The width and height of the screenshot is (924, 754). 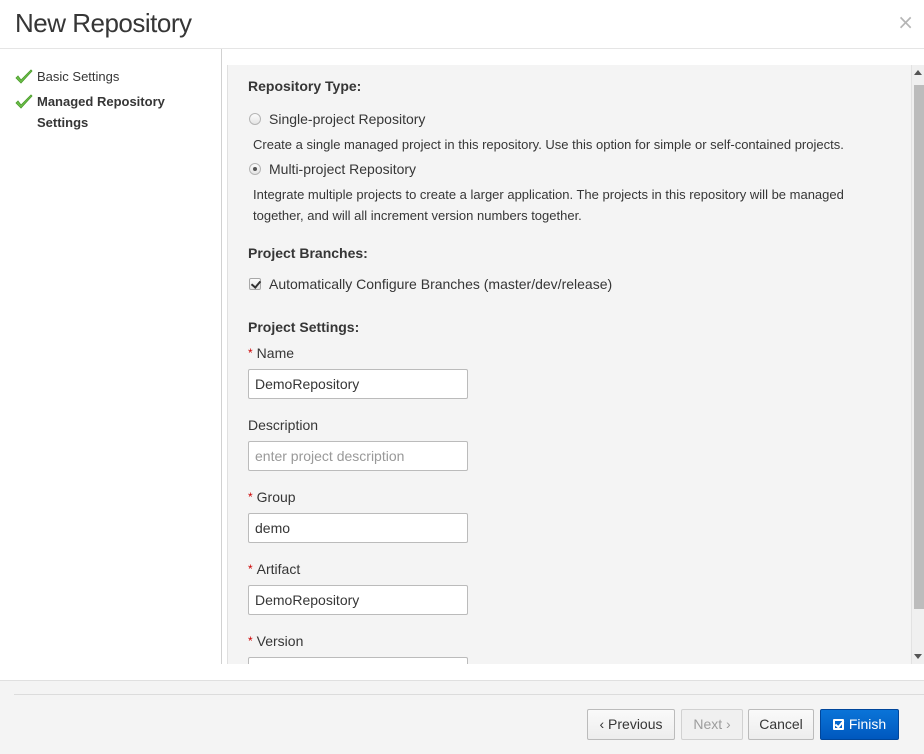 What do you see at coordinates (347, 119) in the screenshot?
I see `single-project-label: Single-project Repository` at bounding box center [347, 119].